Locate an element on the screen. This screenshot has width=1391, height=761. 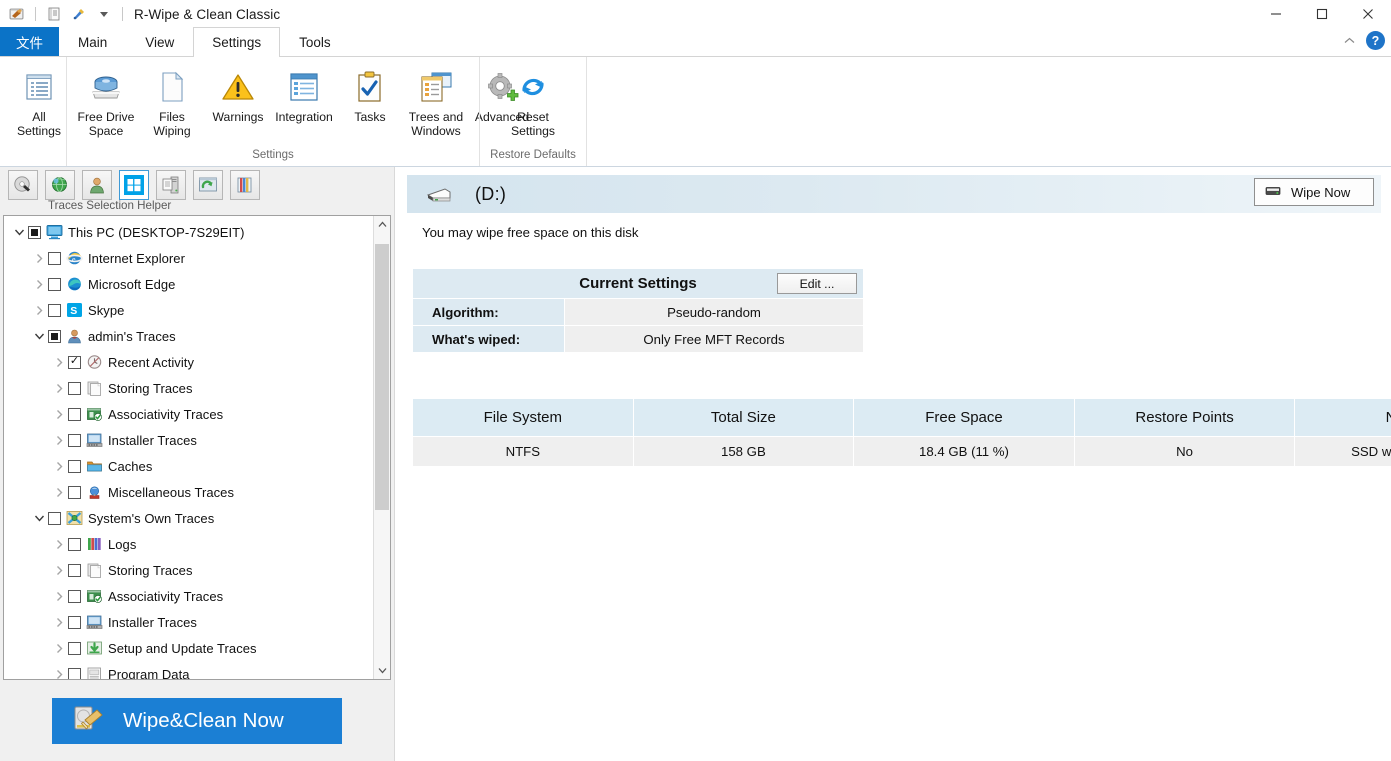
tree-item: admin's Traces is located at coordinates (188, 336).